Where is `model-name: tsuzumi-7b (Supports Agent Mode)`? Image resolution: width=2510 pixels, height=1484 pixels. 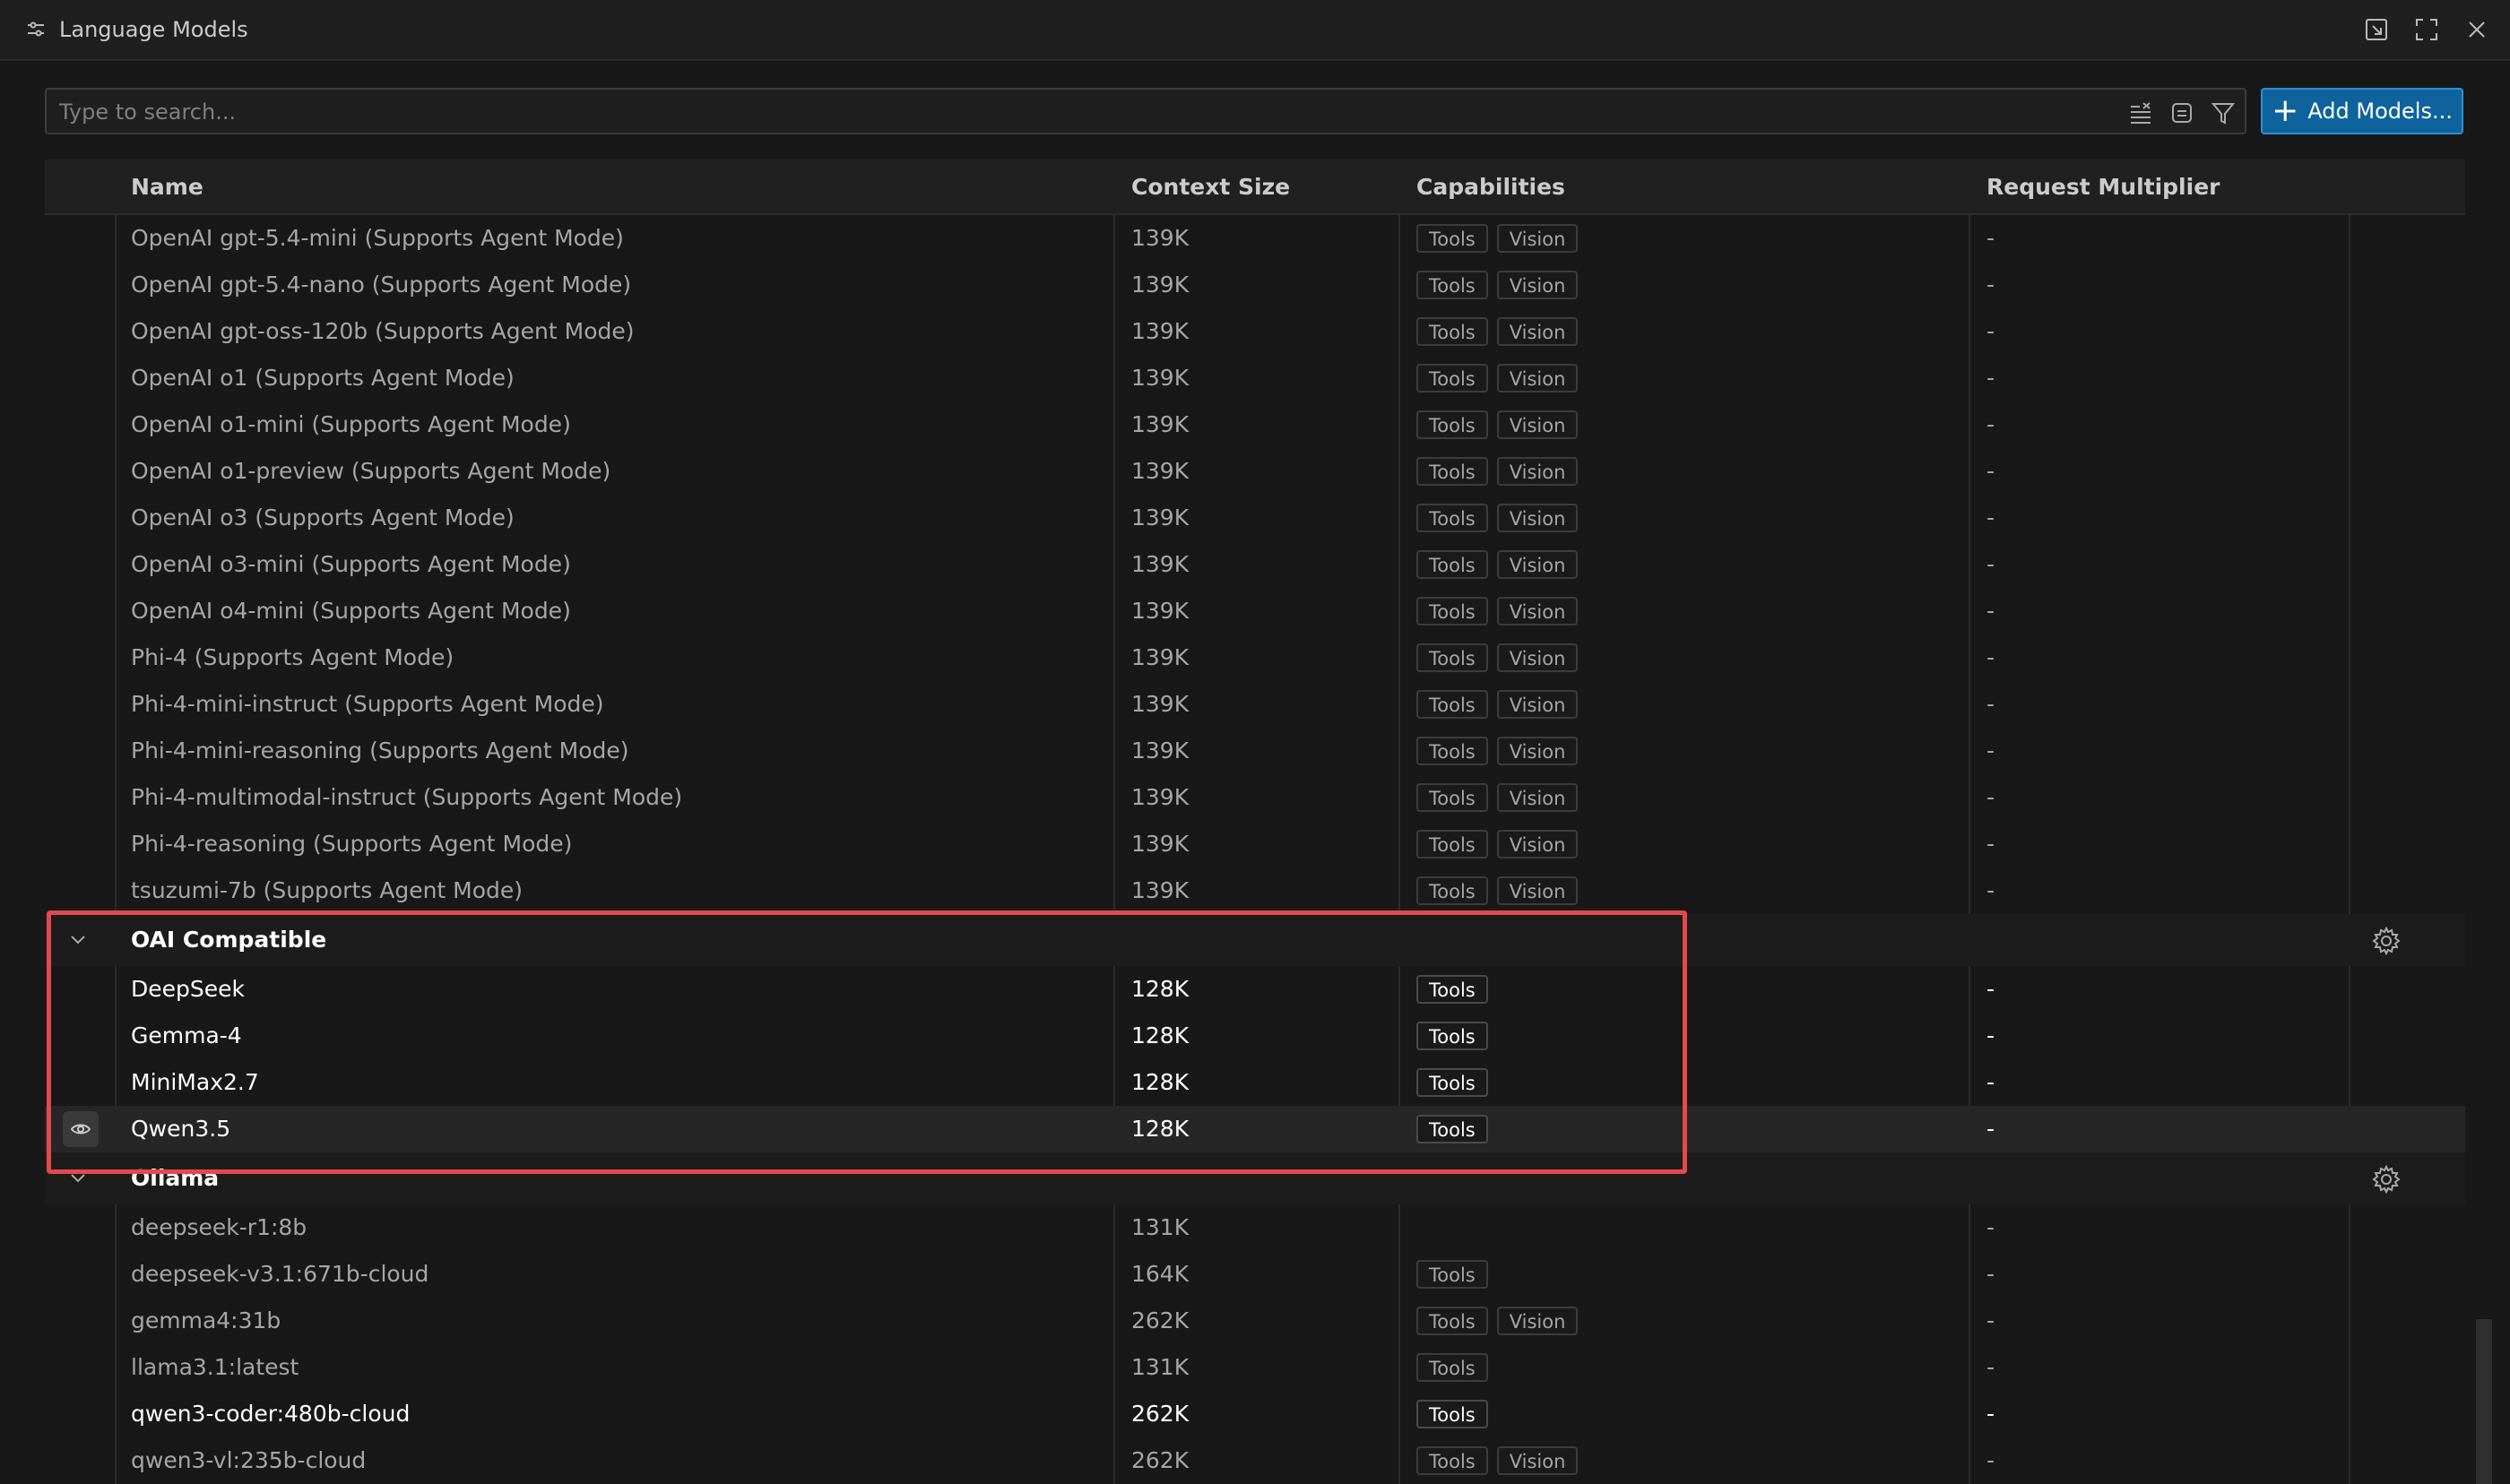
model-name: tsuzumi-7b (Supports Agent Mode) is located at coordinates (327, 890).